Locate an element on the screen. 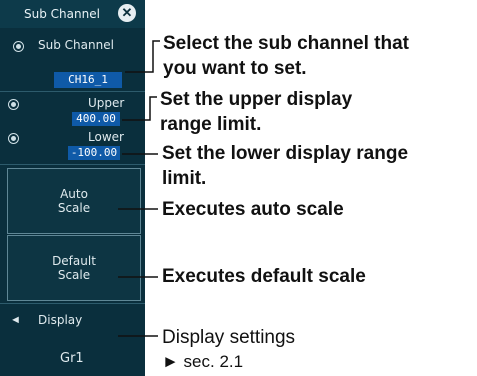 This screenshot has height=376, width=477. callout-sub-channel-line2: you want to set. is located at coordinates (235, 68).